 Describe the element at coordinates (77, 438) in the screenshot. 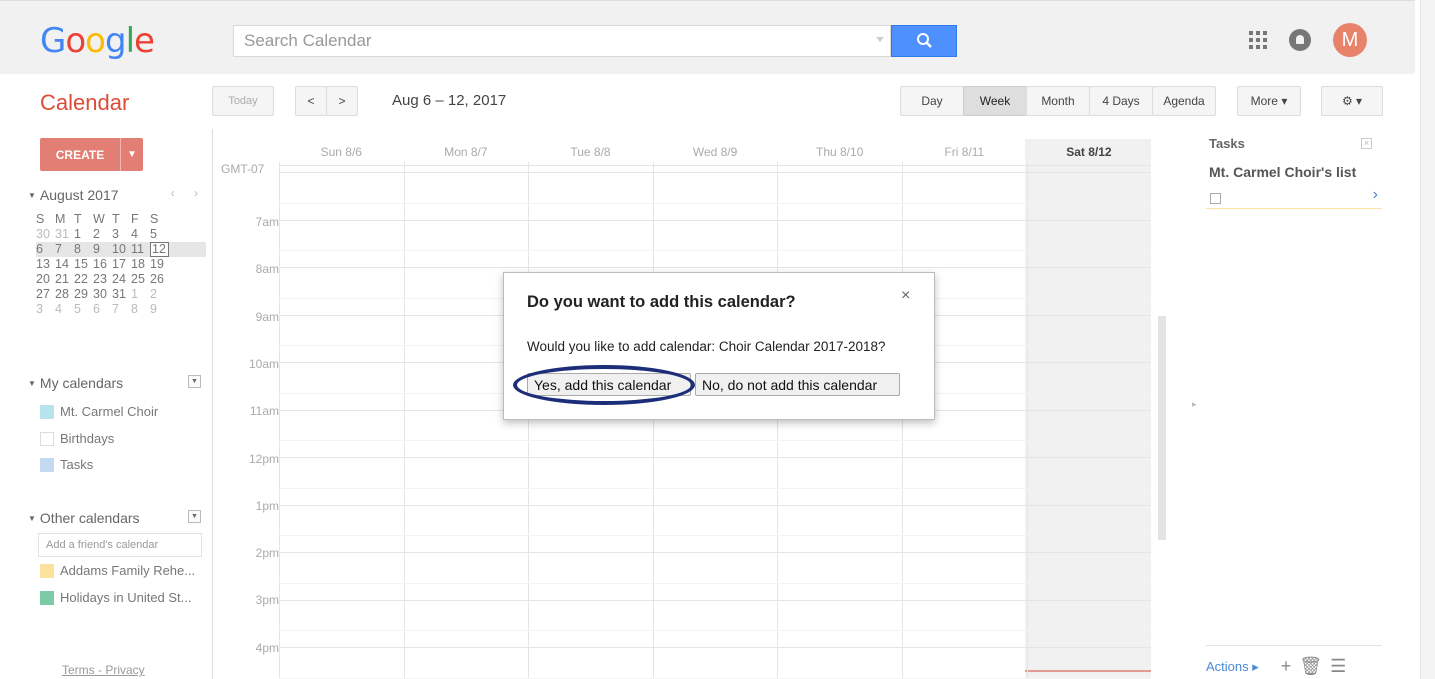

I see `calendar-item-birthdays: Birthdays` at that location.